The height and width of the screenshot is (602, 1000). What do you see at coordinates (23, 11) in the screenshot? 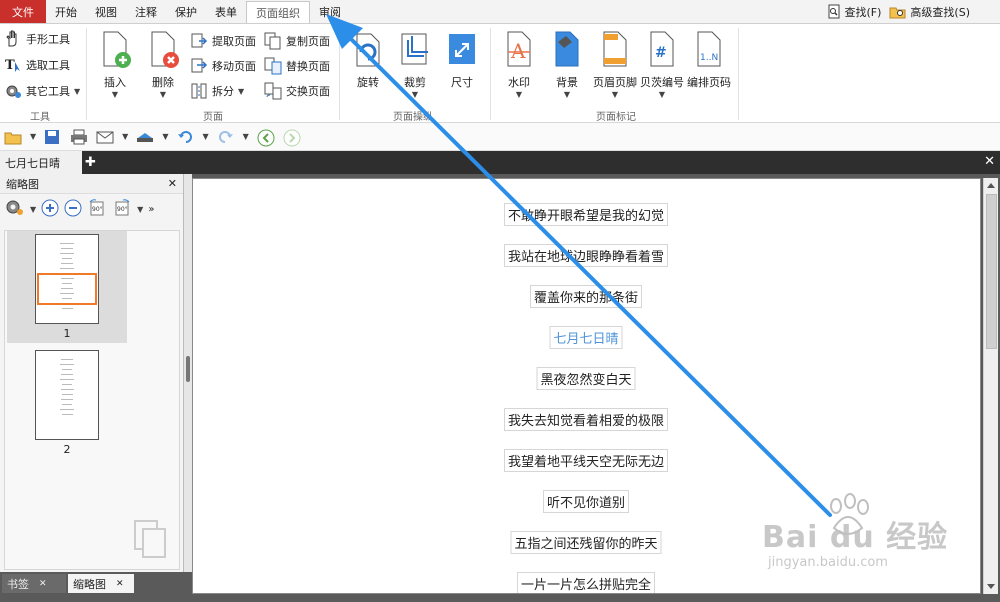
I see `file-menu: 文件` at bounding box center [23, 11].